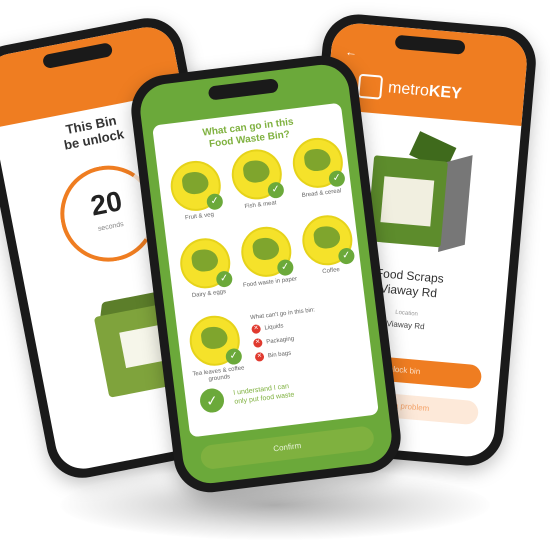 The height and width of the screenshot is (560, 550). I want to click on allowed-item: ✓ Dairy & eggs, so click(205, 268).